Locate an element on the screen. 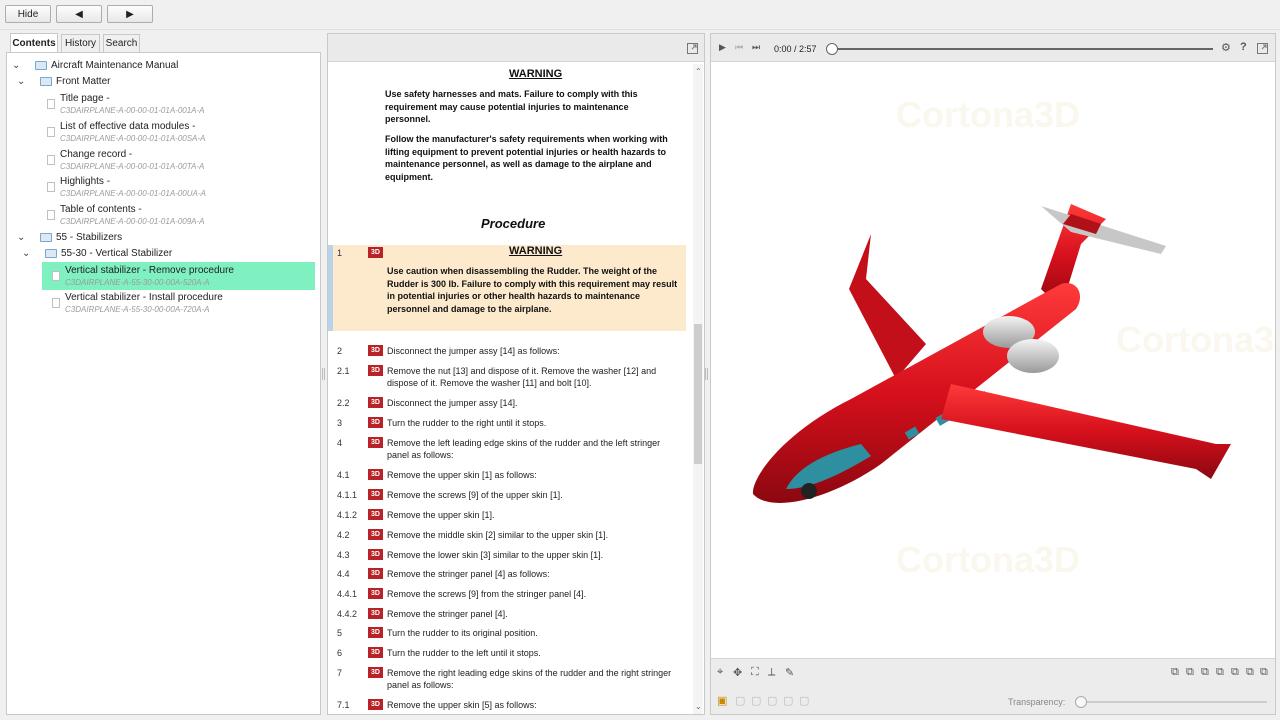 The width and height of the screenshot is (1280, 720). hide-button: Hide is located at coordinates (28, 14).